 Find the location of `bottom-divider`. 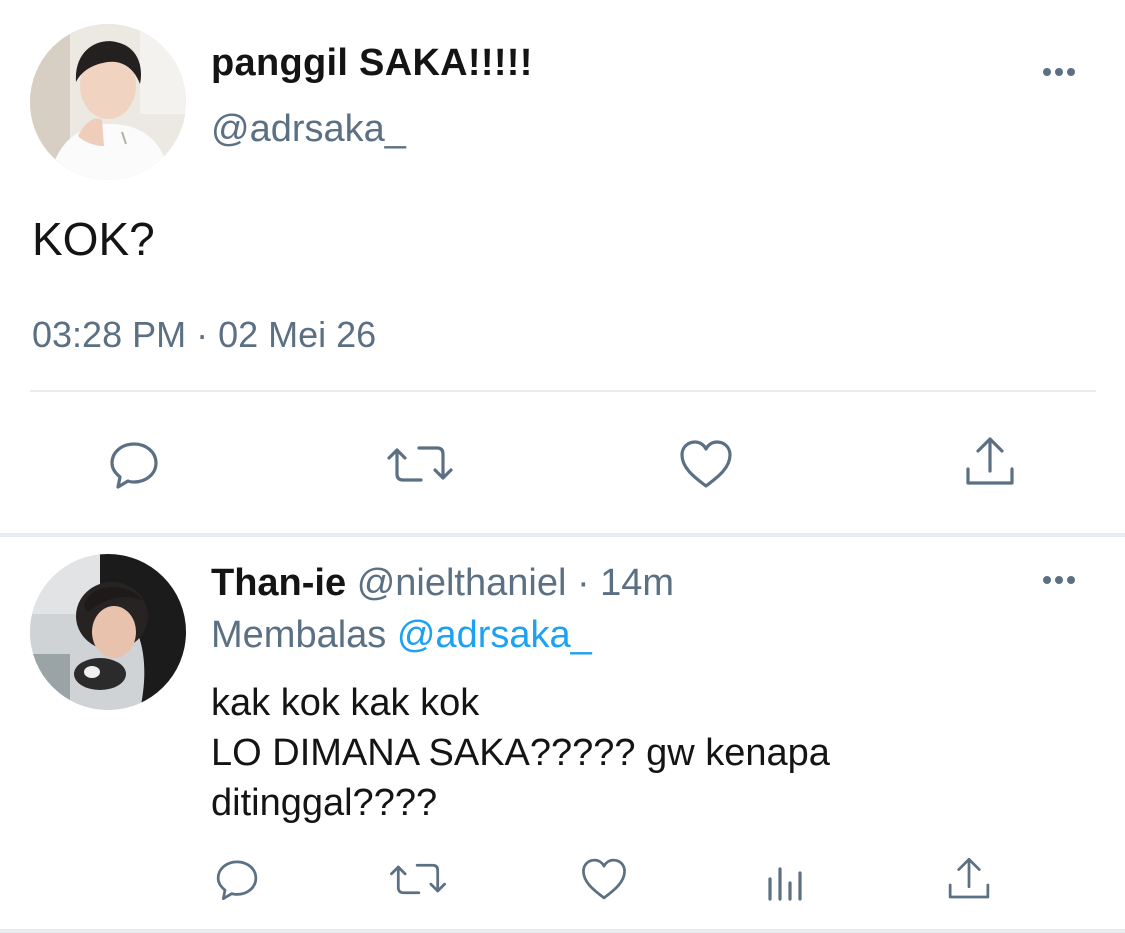

bottom-divider is located at coordinates (562, 931).